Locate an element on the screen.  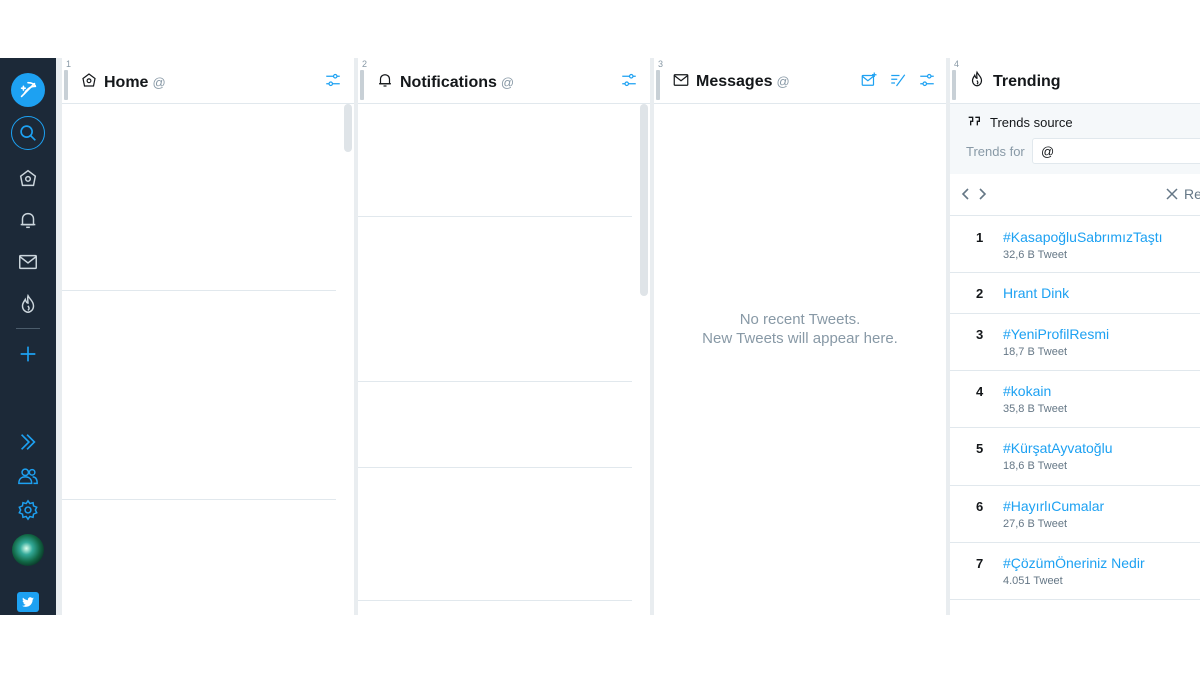
column-title: Home @ is located at coordinates (135, 82).